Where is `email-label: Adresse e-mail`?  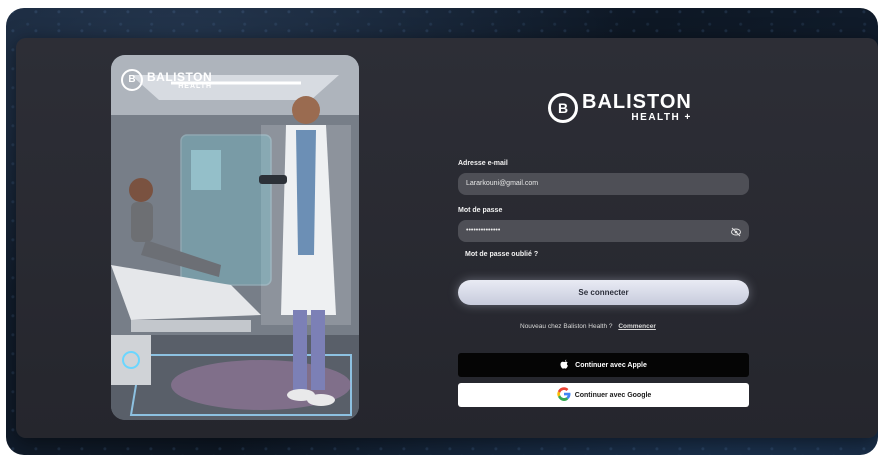
email-label: Adresse e-mail is located at coordinates (483, 163).